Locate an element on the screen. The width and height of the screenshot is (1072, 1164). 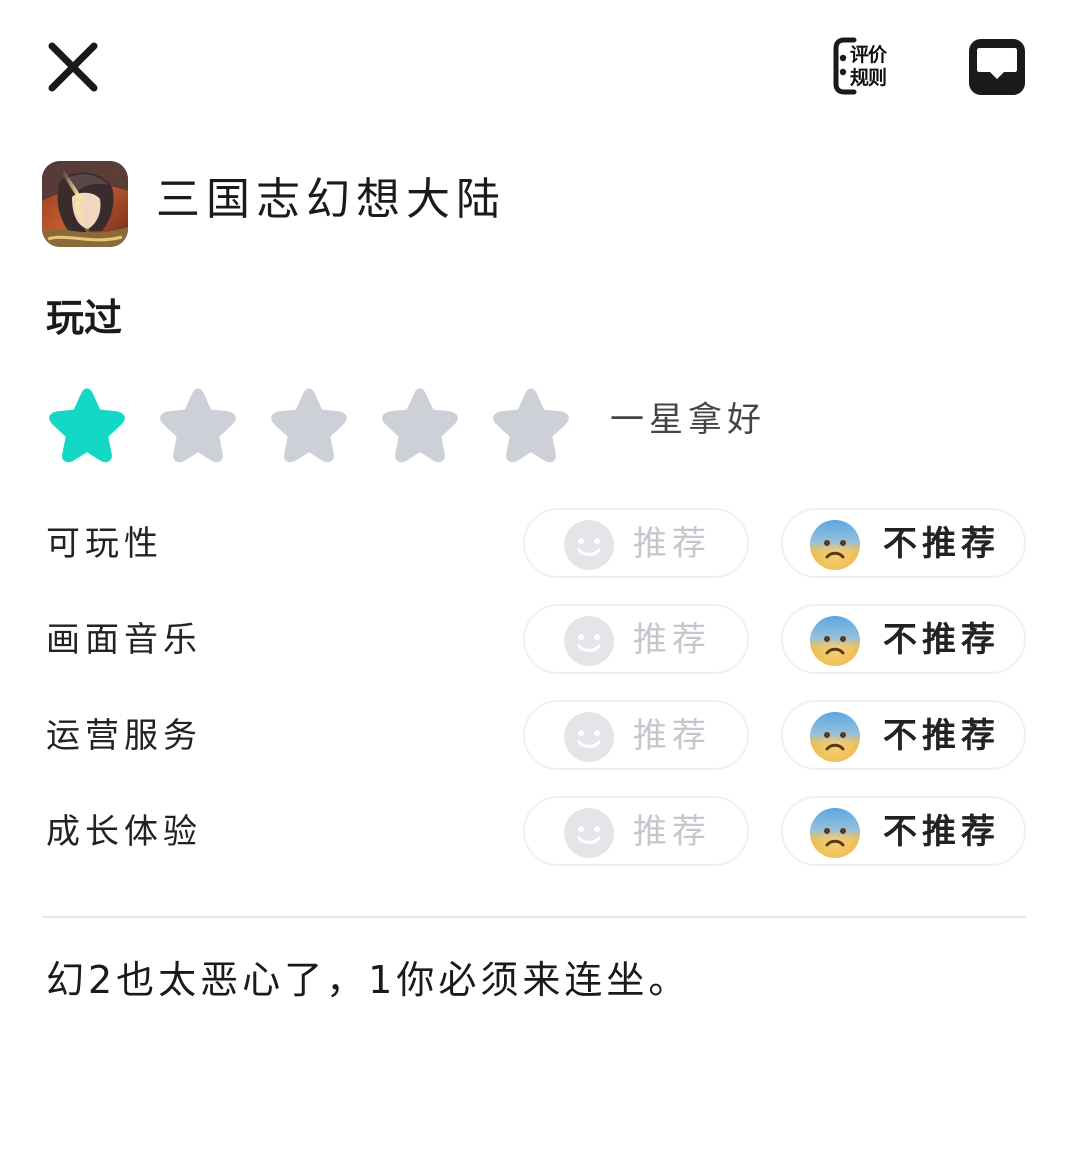
aspect-row: 成长体验 推荐 不推荐 is located at coordinates (536, 832).